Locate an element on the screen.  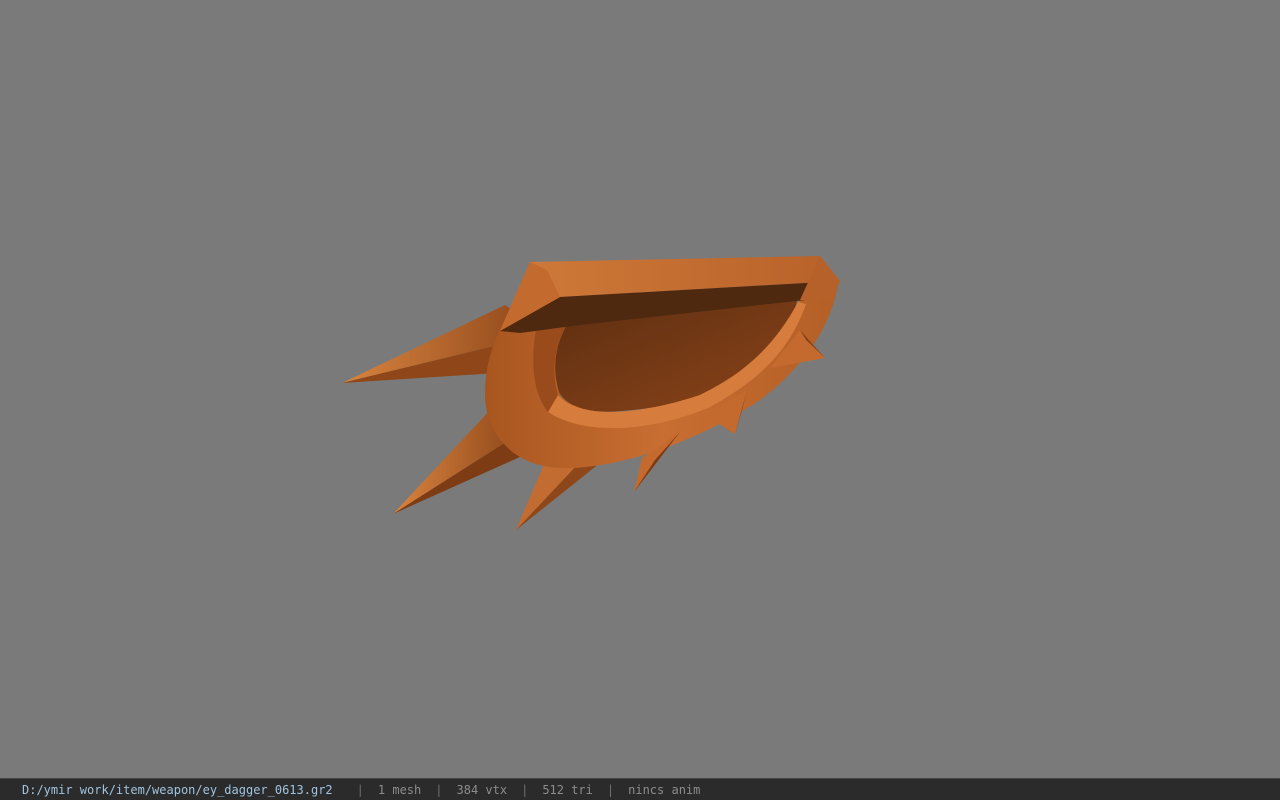
vertex-count: 384 vtx is located at coordinates (482, 789).